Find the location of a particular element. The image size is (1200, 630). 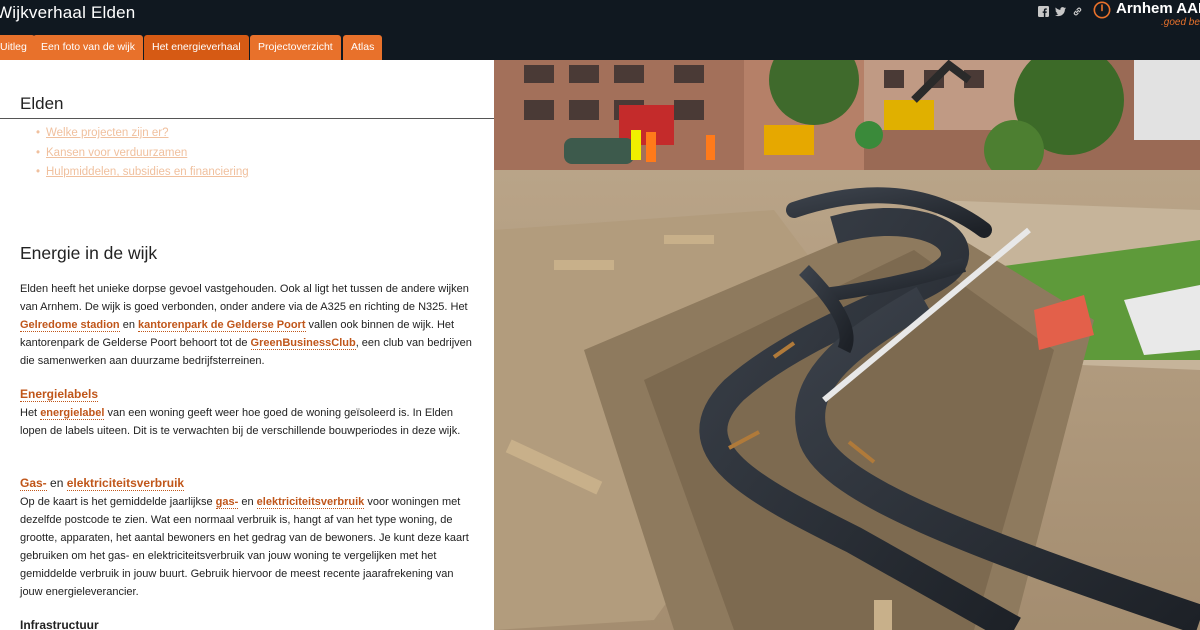

verbruik-text-1: Op de kaart is het gemiddelde jaarlijkse is located at coordinates (118, 502).